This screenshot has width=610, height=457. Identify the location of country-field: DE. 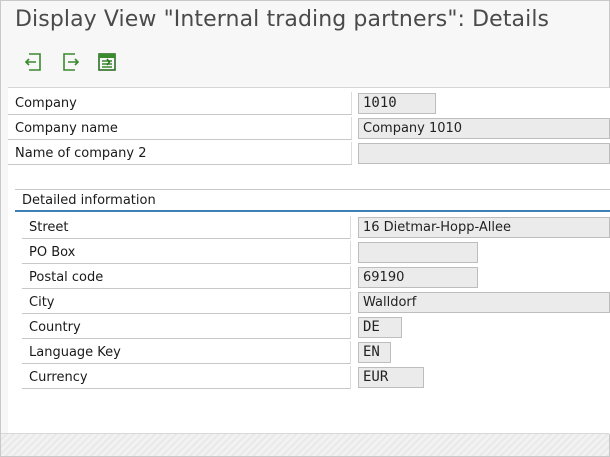
(380, 327).